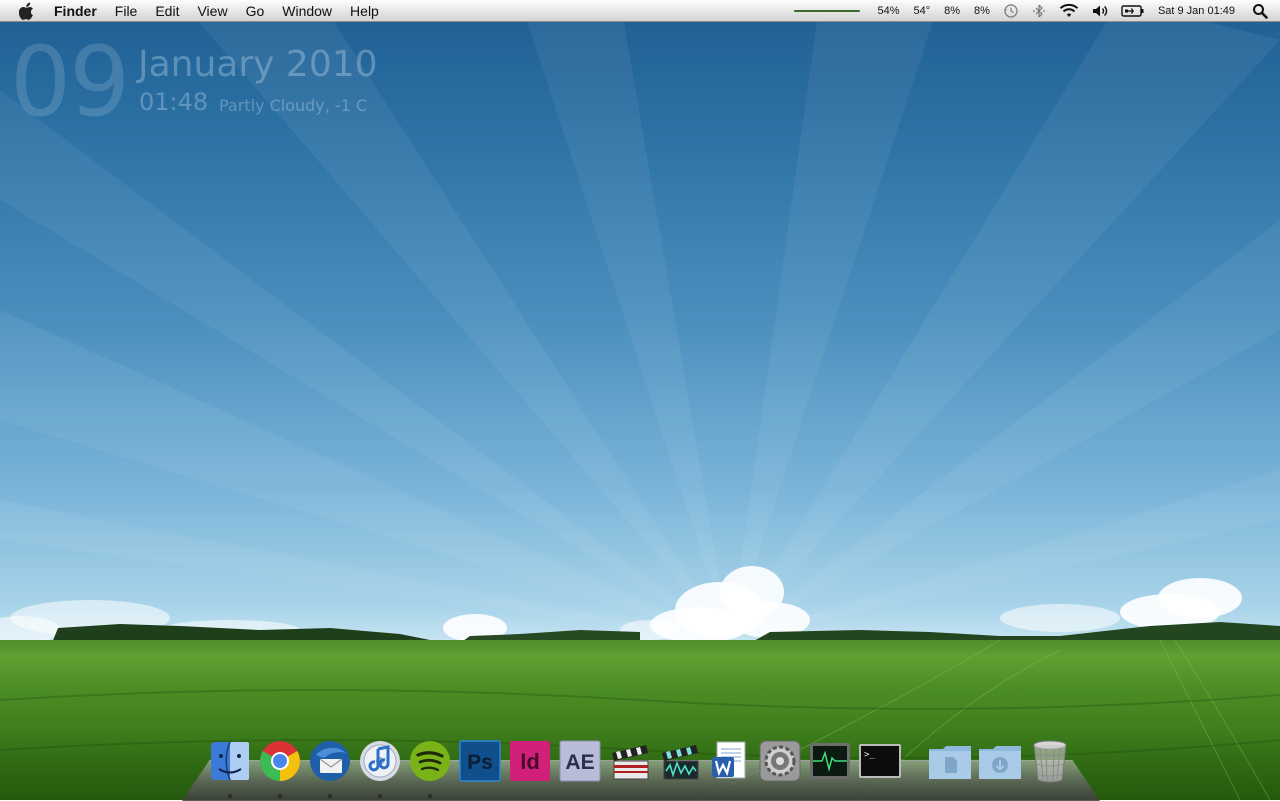 The width and height of the screenshot is (1280, 801). What do you see at coordinates (174, 102) in the screenshot?
I see `widget-time: 01:48` at bounding box center [174, 102].